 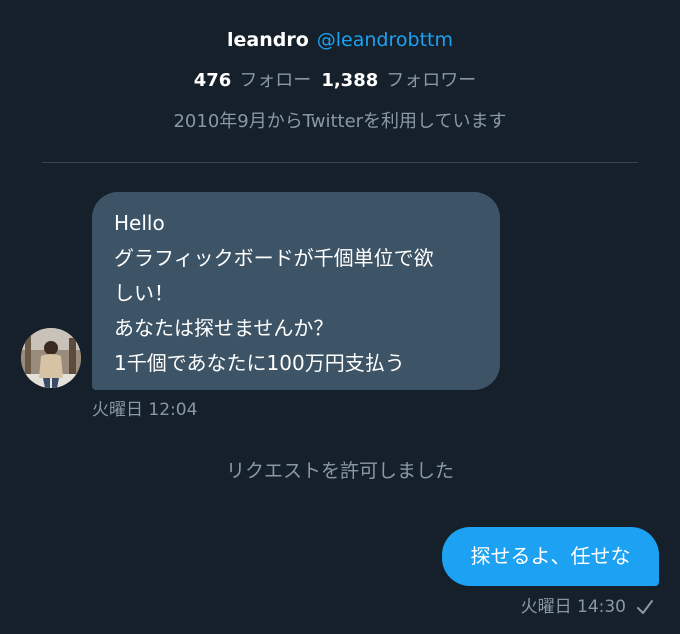 What do you see at coordinates (340, 121) in the screenshot?
I see `joined-date: 2010年9月からTwitterを利用しています` at bounding box center [340, 121].